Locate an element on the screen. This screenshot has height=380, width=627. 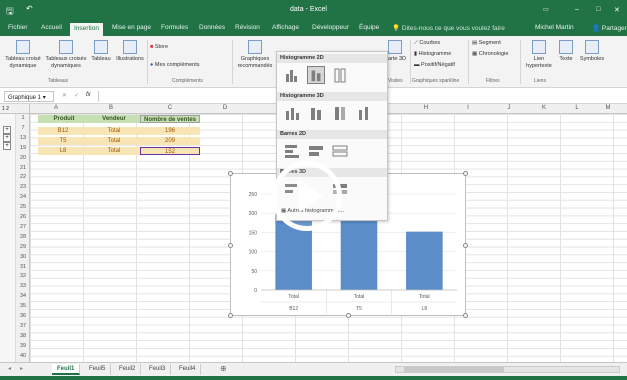
table-cell: 209 is located at coordinates (170, 141).